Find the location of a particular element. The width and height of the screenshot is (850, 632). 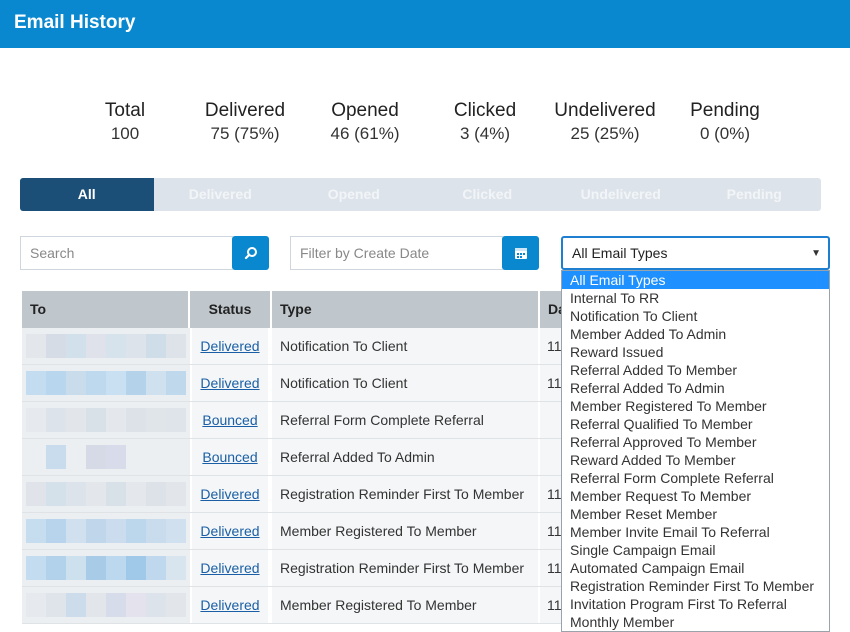

table-row: Delivered Notification To Client 11 is located at coordinates (292, 383).